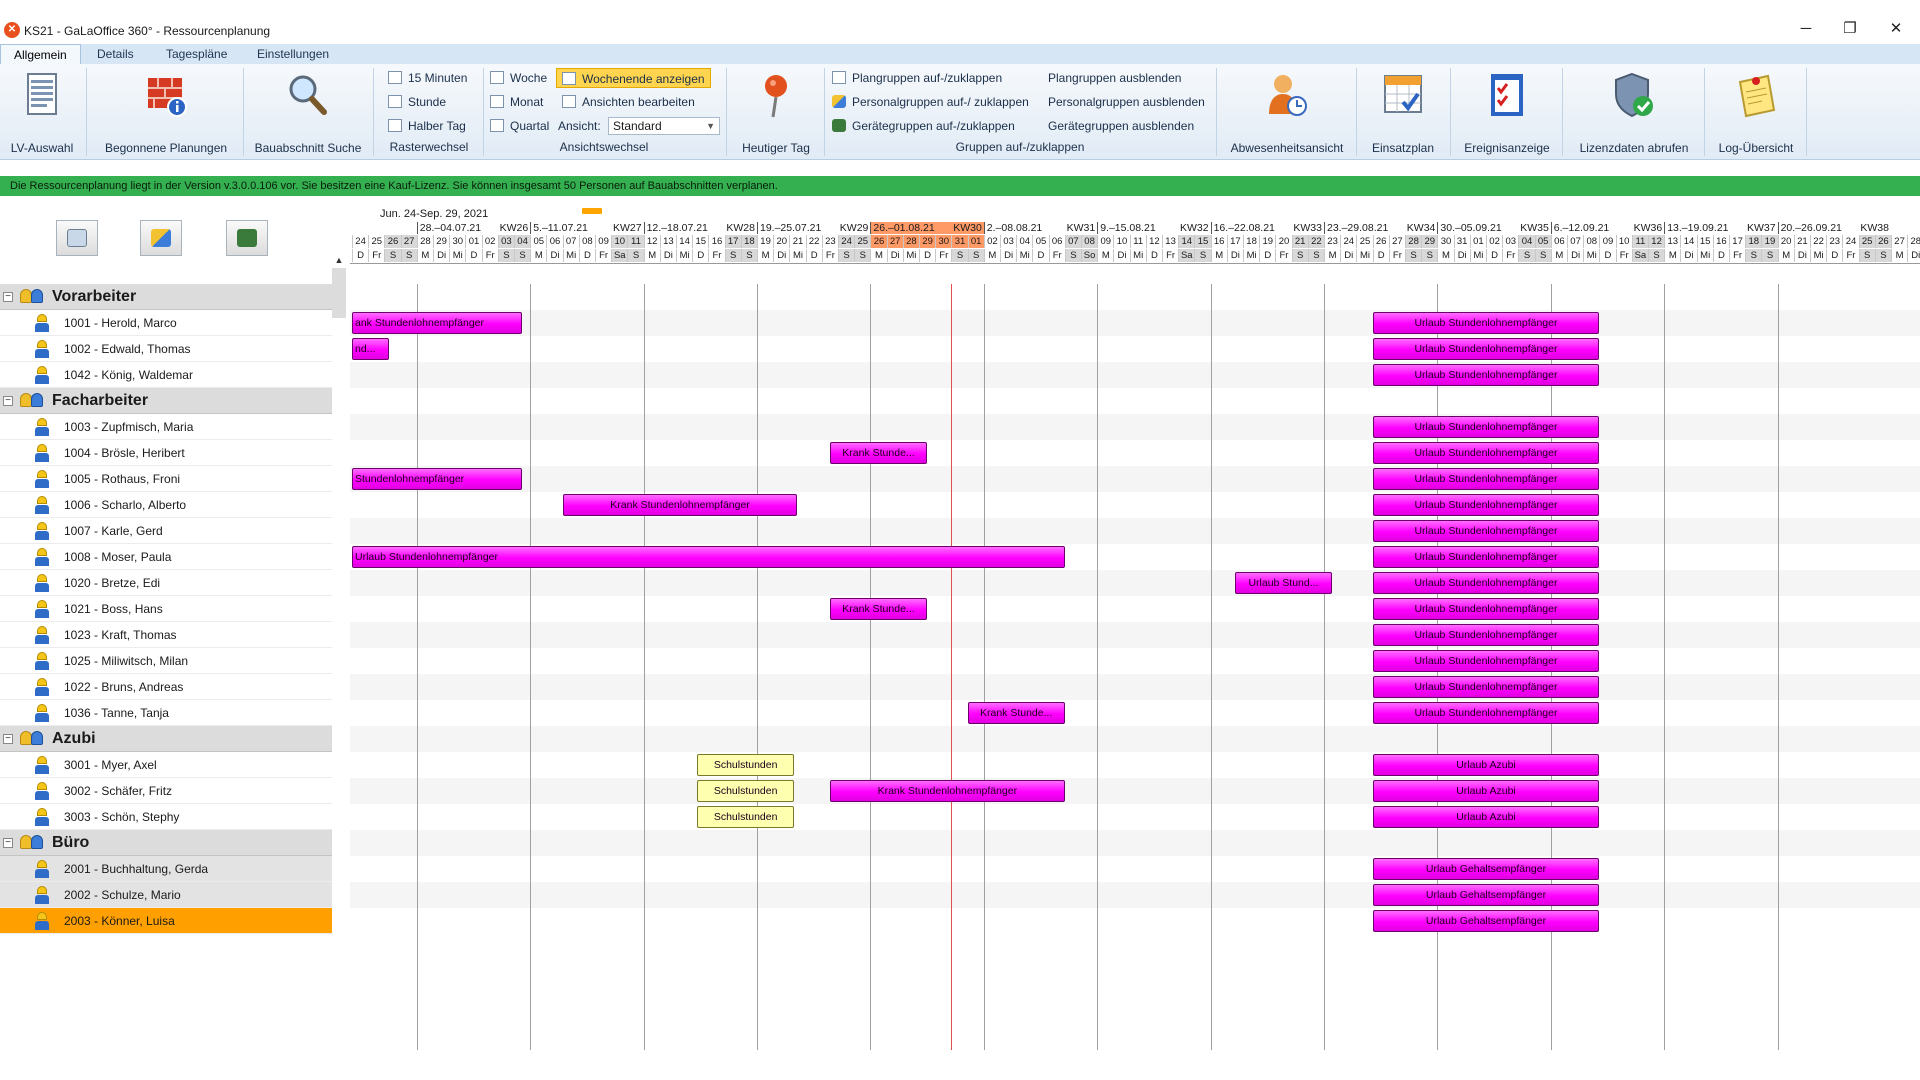 The image size is (1920, 1080). What do you see at coordinates (1477, 241) in the screenshot?
I see `day-number: 01` at bounding box center [1477, 241].